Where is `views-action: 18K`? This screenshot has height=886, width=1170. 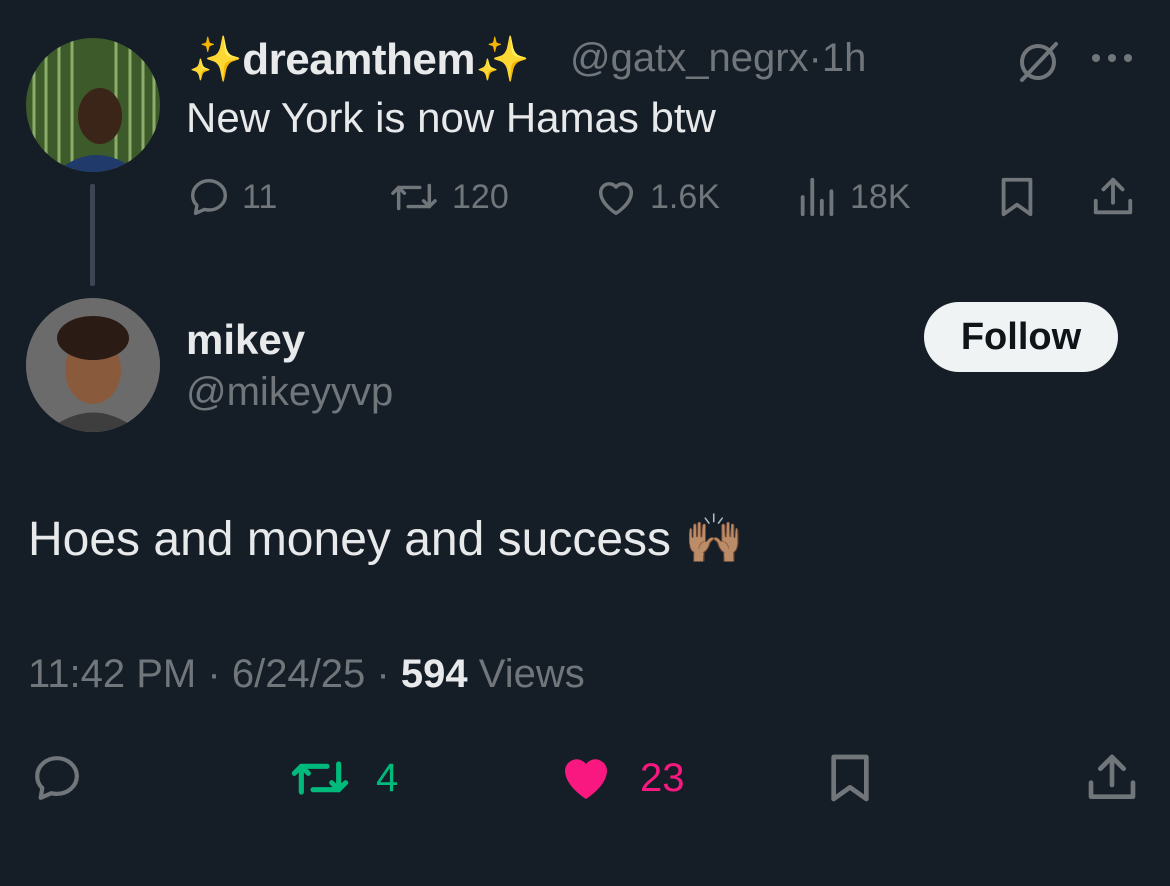
views-action: 18K is located at coordinates (853, 197).